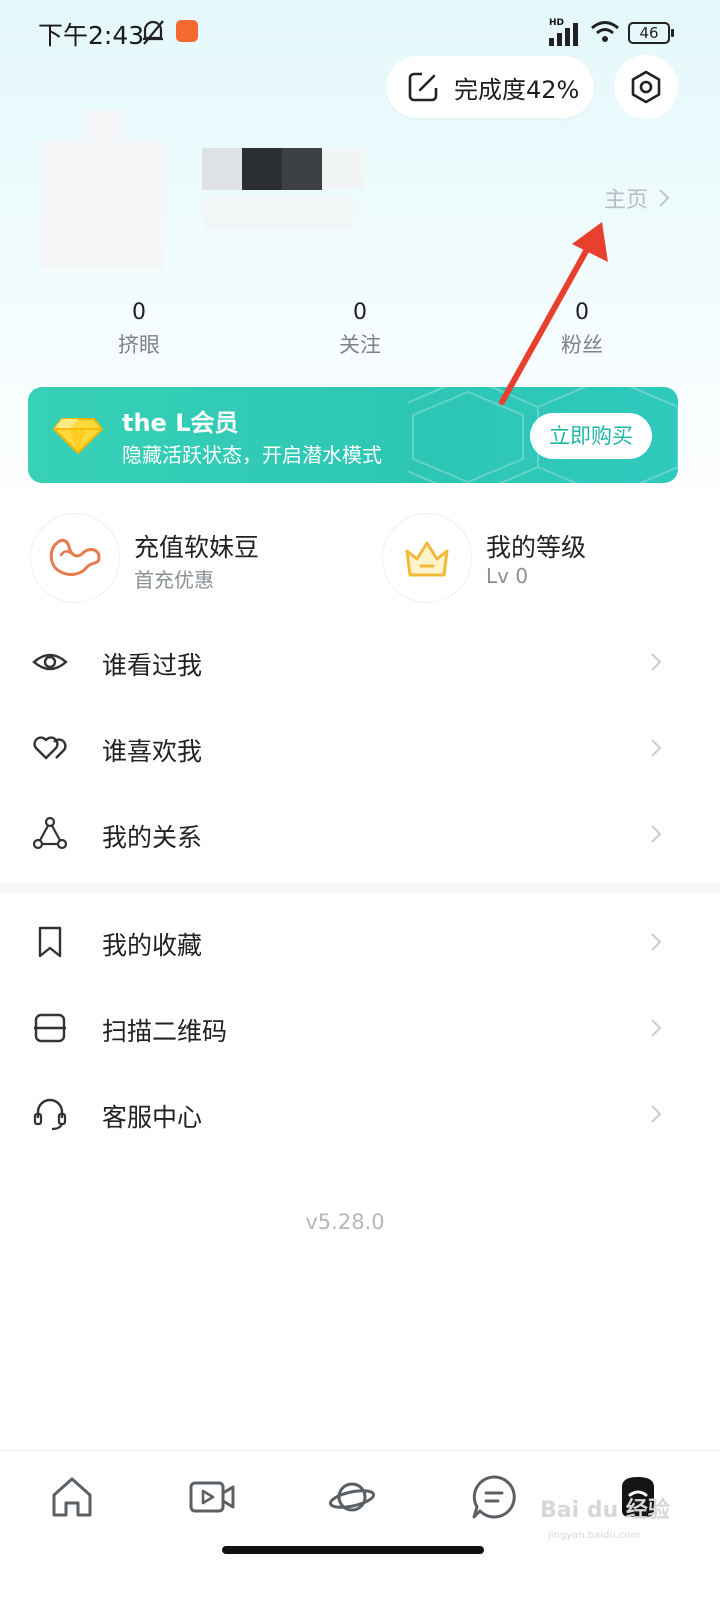  What do you see at coordinates (152, 945) in the screenshot?
I see `menu-label: 我的收藏` at bounding box center [152, 945].